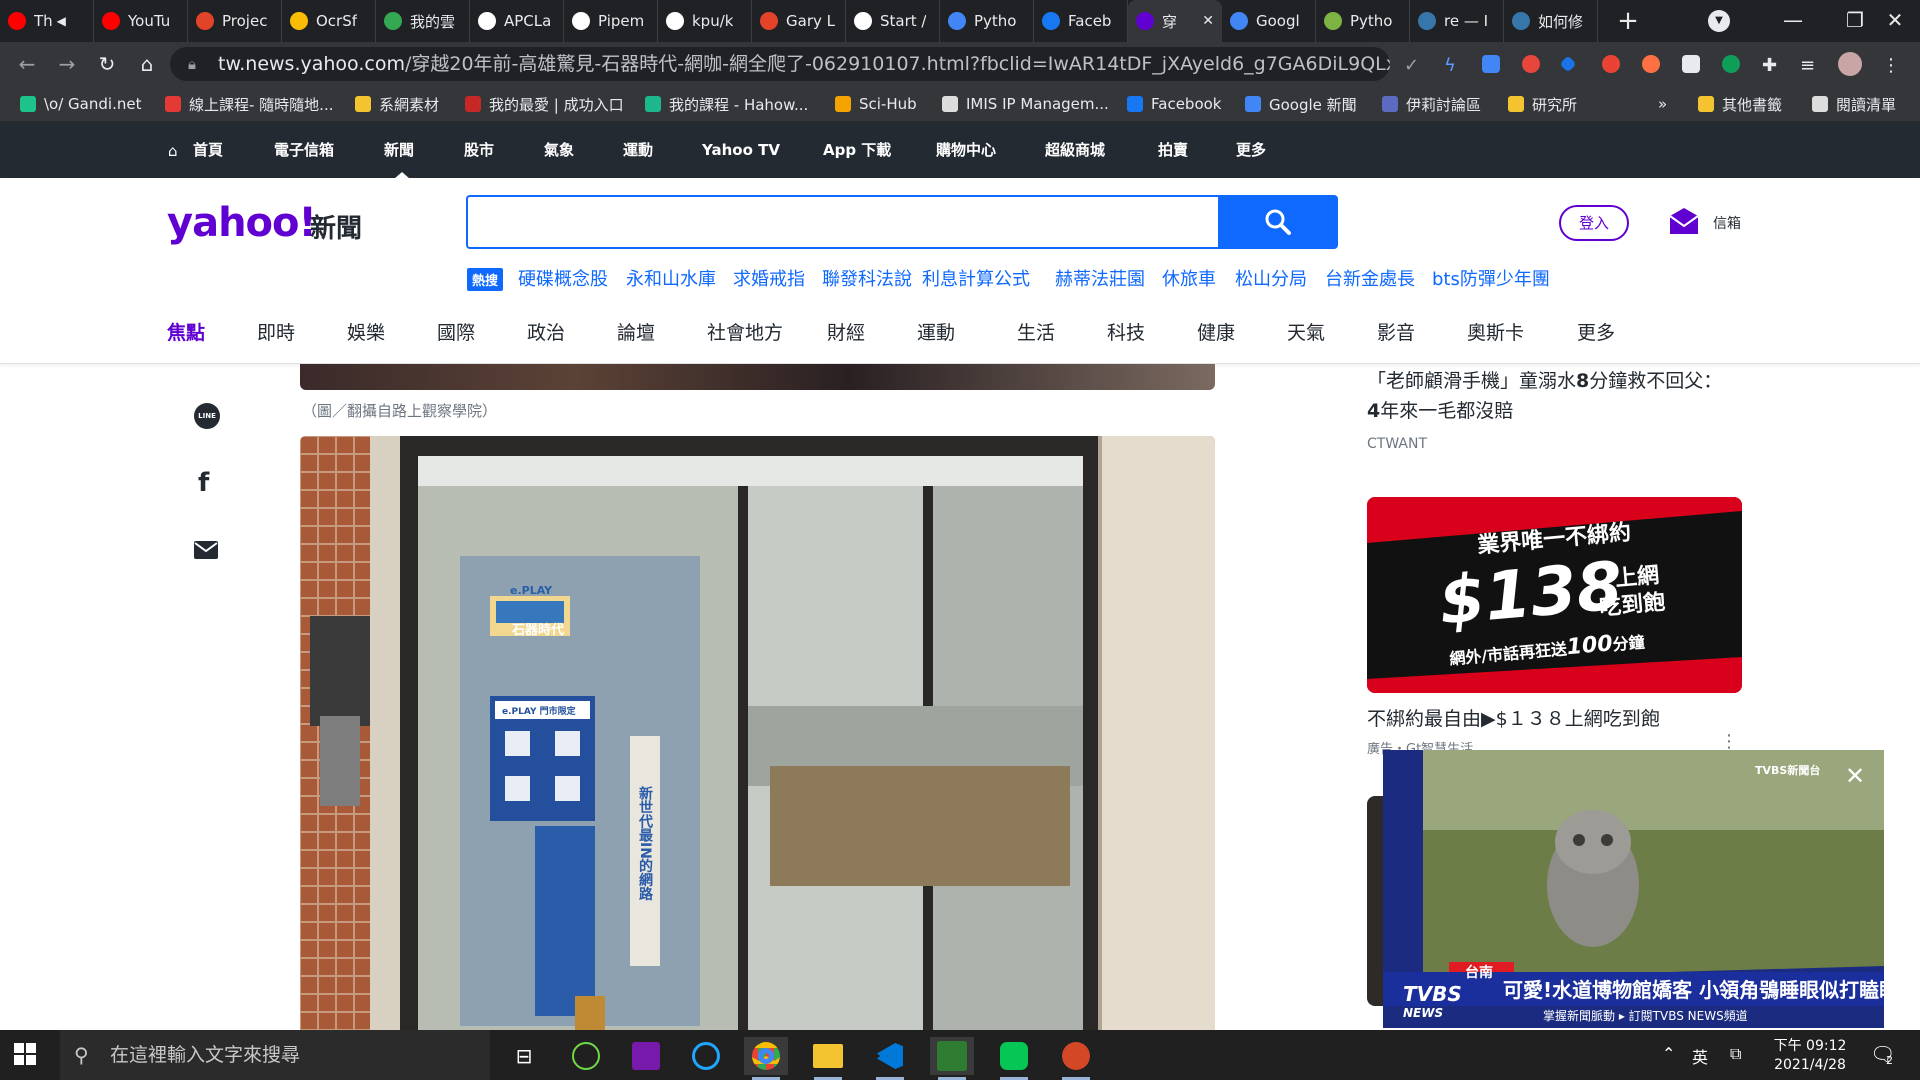  What do you see at coordinates (966, 150) in the screenshot?
I see `top-nav-item: 購物中心` at bounding box center [966, 150].